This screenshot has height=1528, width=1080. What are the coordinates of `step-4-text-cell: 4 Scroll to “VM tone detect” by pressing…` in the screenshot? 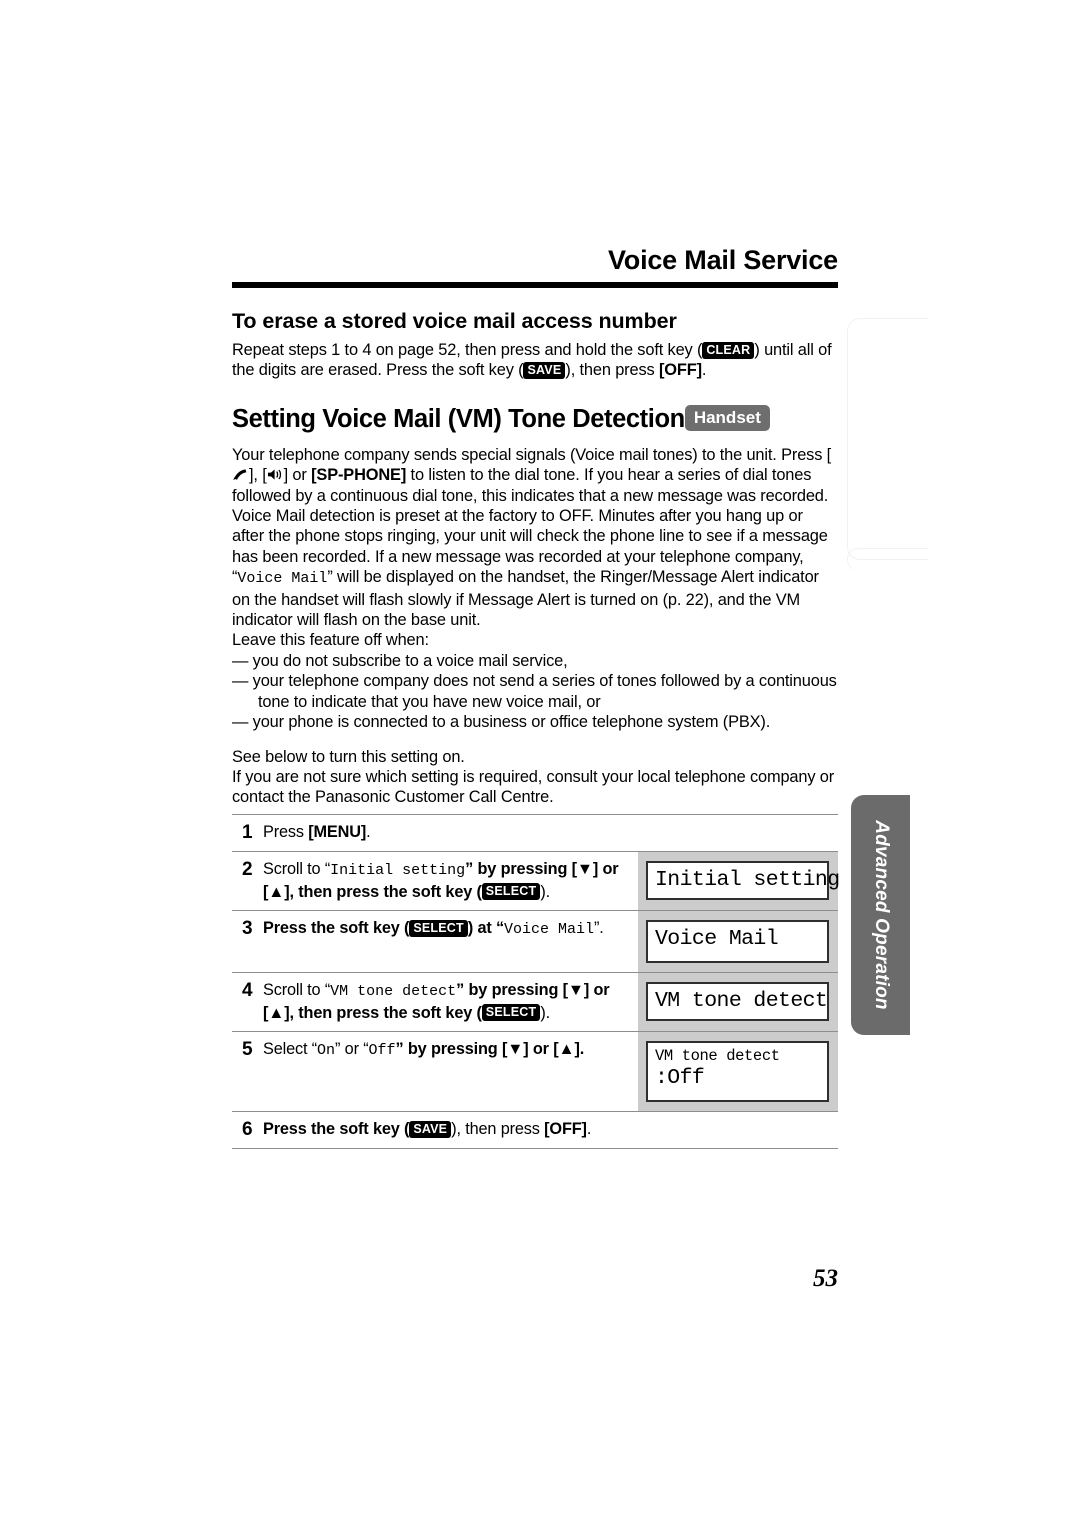 It's located at (435, 1002).